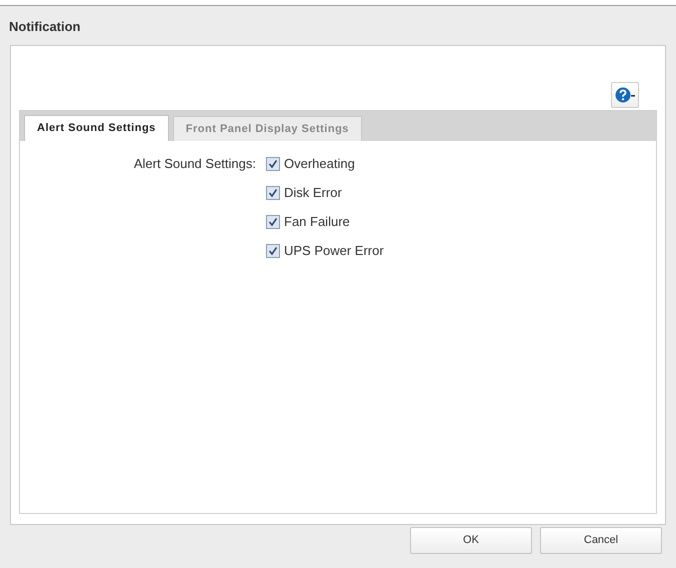 The width and height of the screenshot is (676, 568). Describe the element at coordinates (325, 250) in the screenshot. I see `checkbox-option: UPS Power Error` at that location.